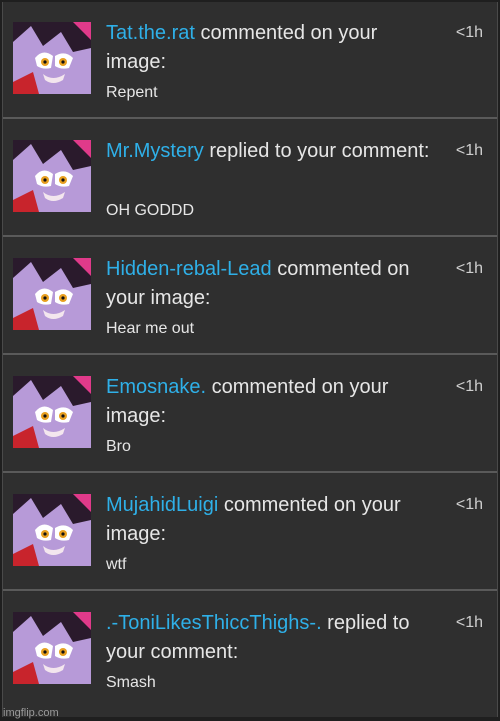 This screenshot has height=721, width=500. I want to click on comment-text: OH GODDD, so click(150, 210).